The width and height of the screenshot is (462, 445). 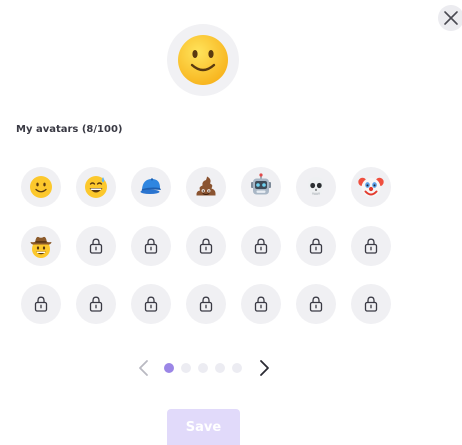 I want to click on avatar-preview, so click(x=203, y=60).